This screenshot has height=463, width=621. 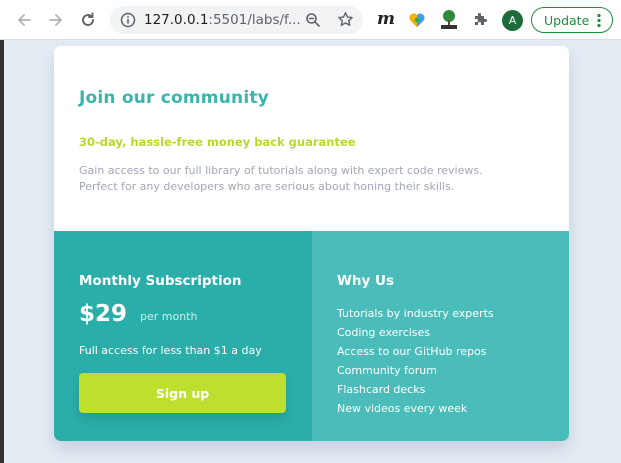 What do you see at coordinates (169, 316) in the screenshot?
I see `per-month-label: per month` at bounding box center [169, 316].